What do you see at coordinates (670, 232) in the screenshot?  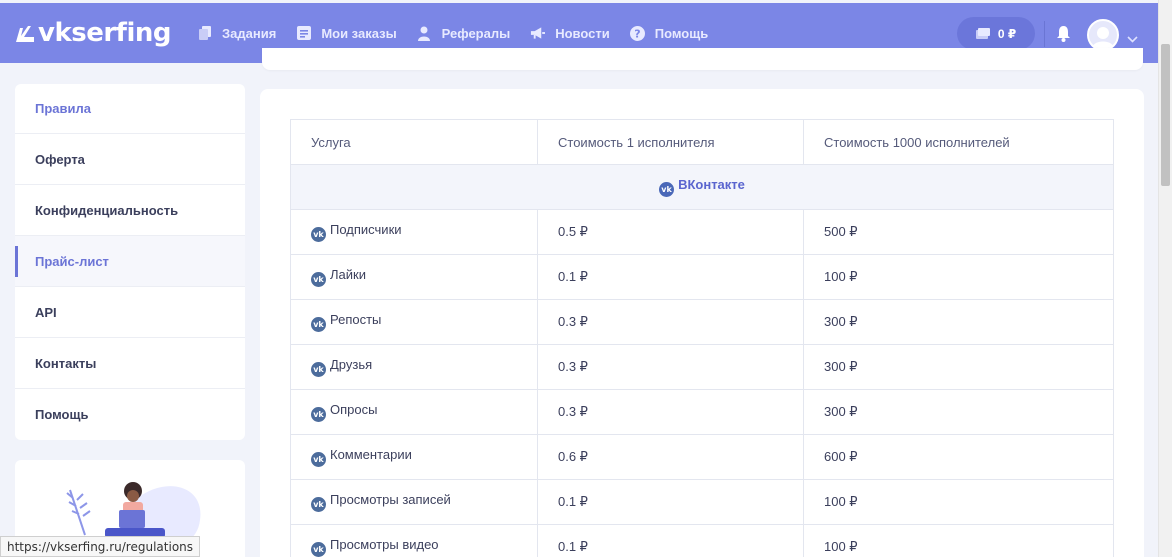 I see `price-1-cell: 0.5 ₽` at bounding box center [670, 232].